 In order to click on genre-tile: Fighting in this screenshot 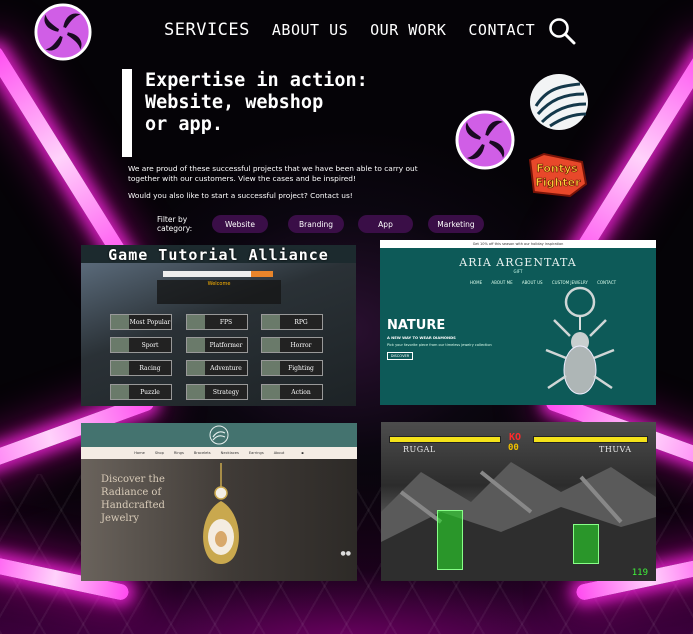, I will do `click(292, 368)`.